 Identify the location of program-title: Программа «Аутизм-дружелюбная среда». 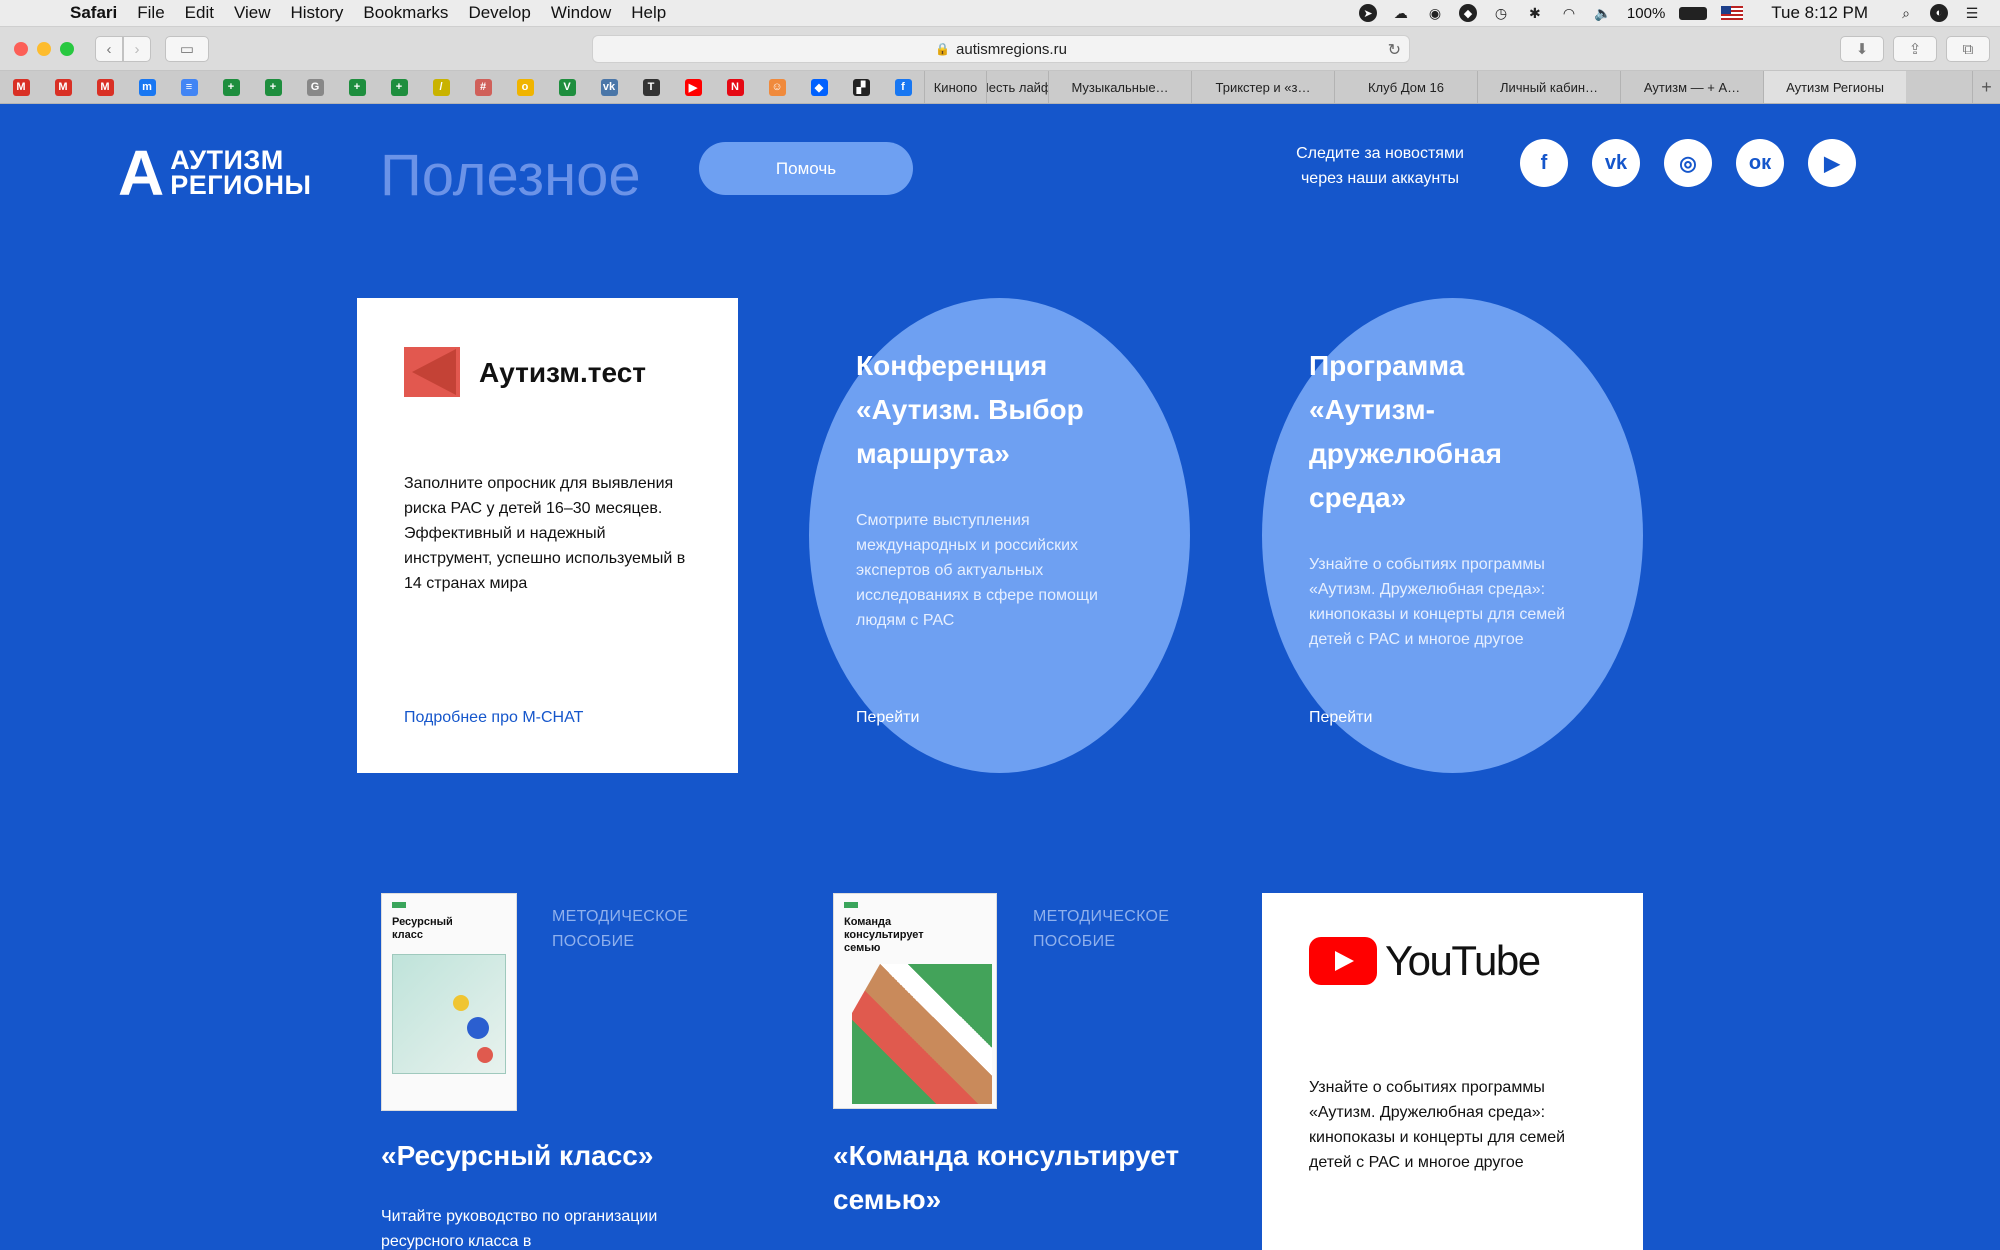
(1405, 431).